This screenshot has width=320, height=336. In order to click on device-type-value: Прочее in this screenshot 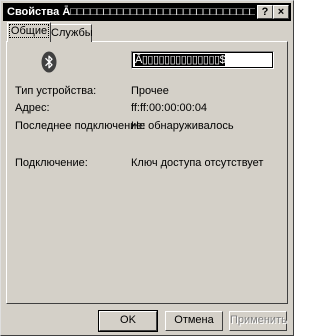, I will do `click(150, 91)`.